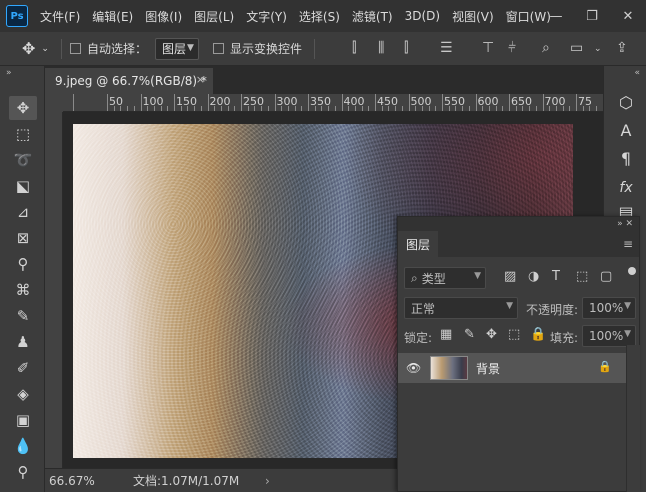 The width and height of the screenshot is (646, 492). Describe the element at coordinates (214, 16) in the screenshot. I see `menu-layer: 图层(L)` at that location.